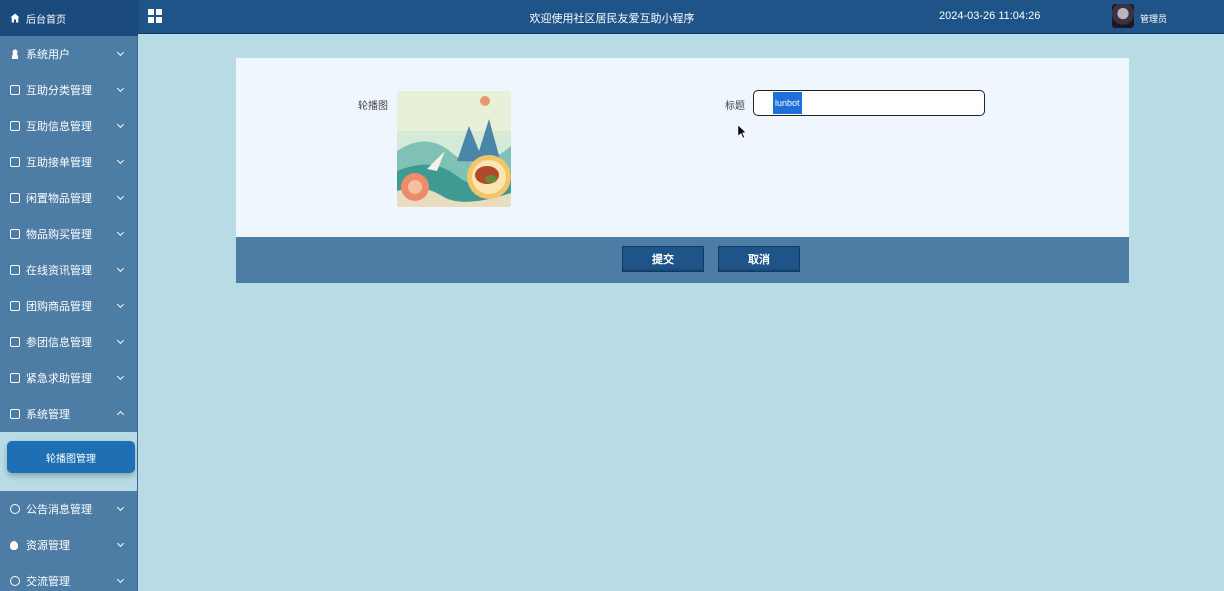 Image resolution: width=1224 pixels, height=591 pixels. I want to click on submit-button: 提交, so click(663, 259).